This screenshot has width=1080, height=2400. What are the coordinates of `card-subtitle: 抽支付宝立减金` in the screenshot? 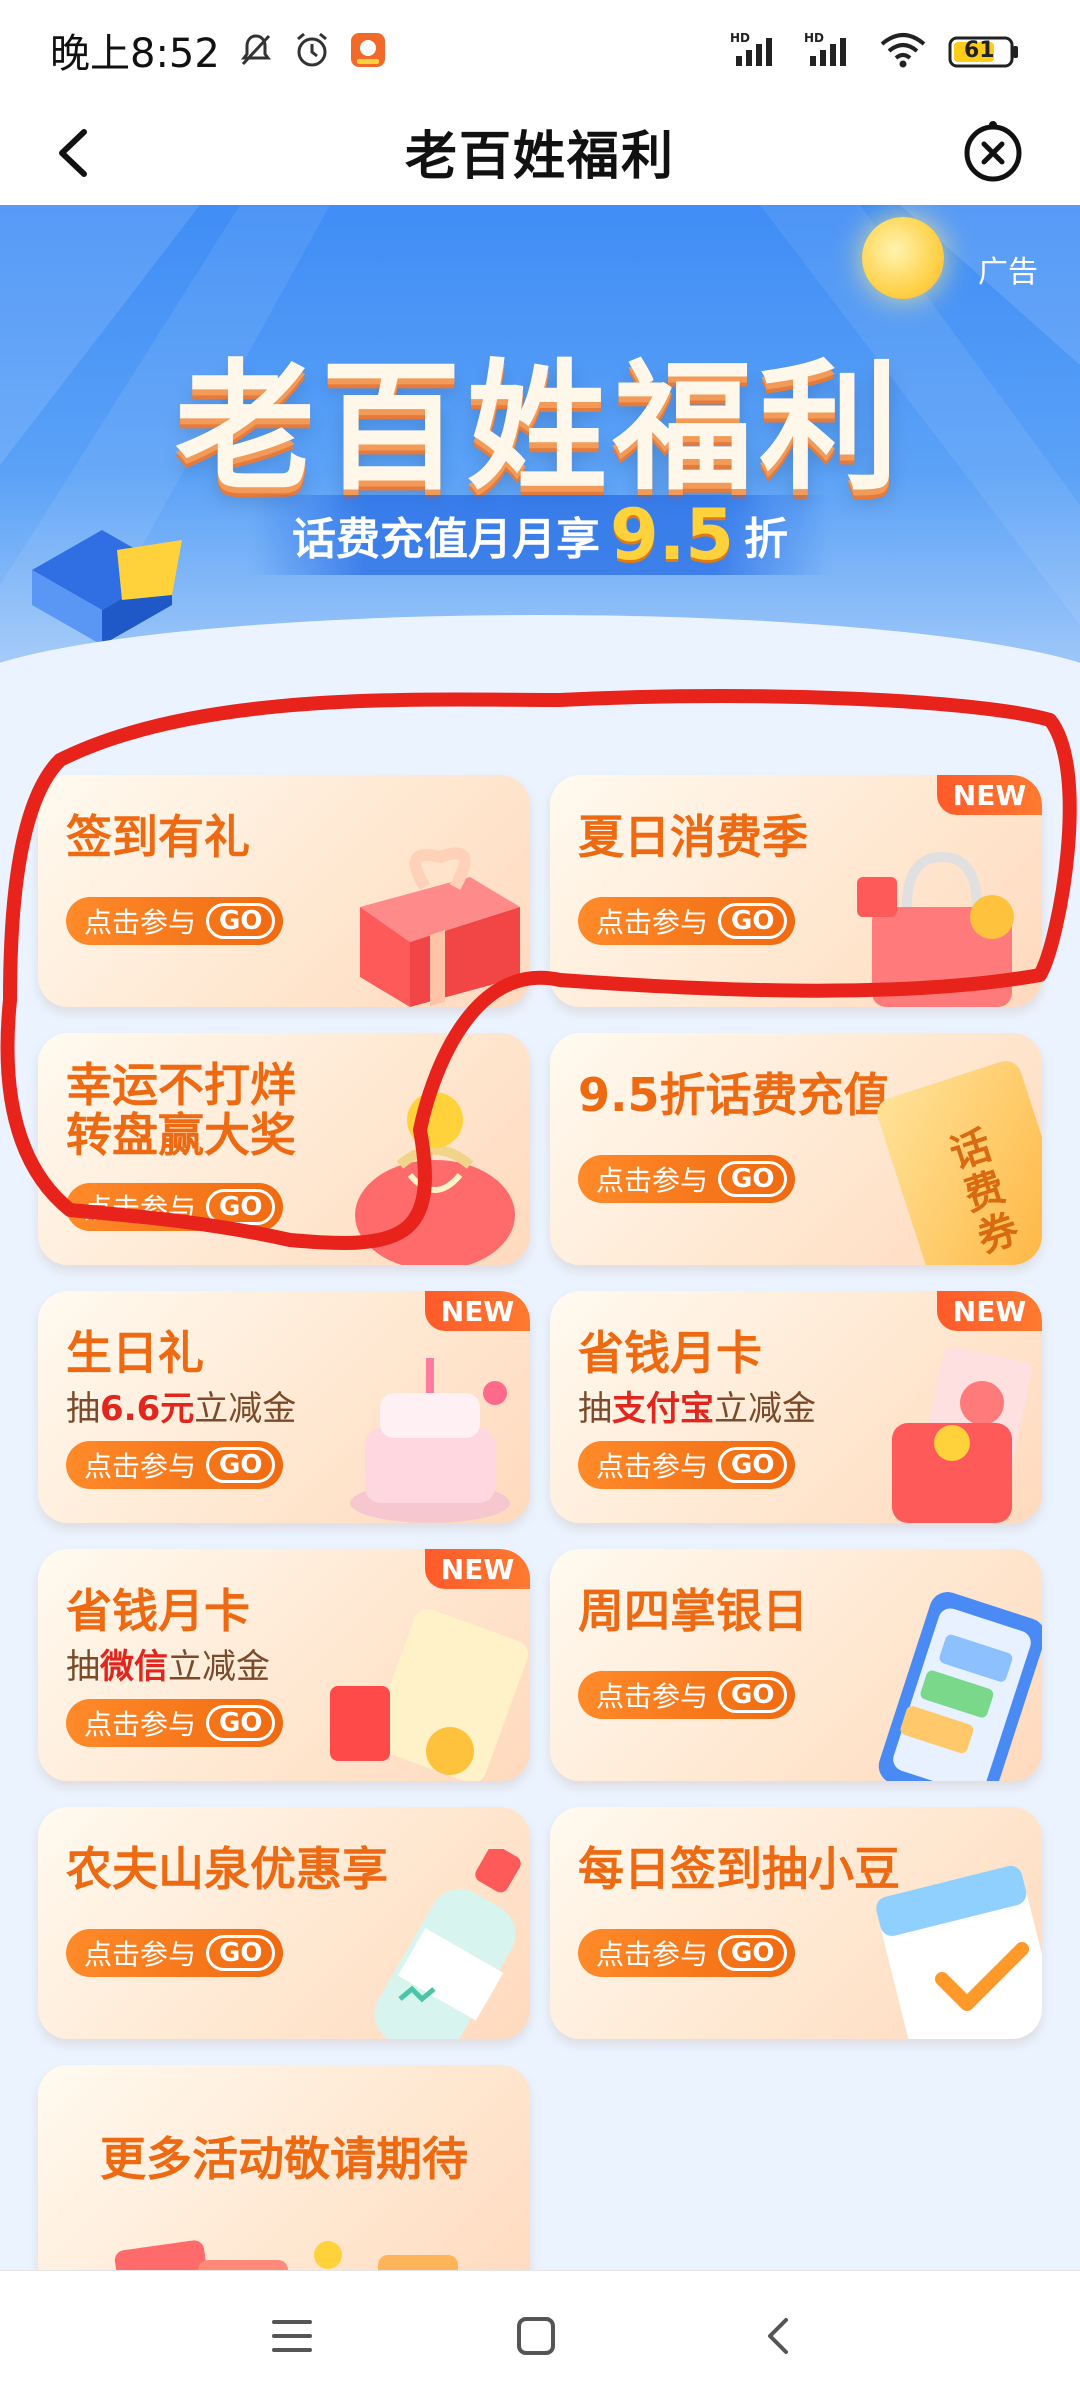 It's located at (697, 1405).